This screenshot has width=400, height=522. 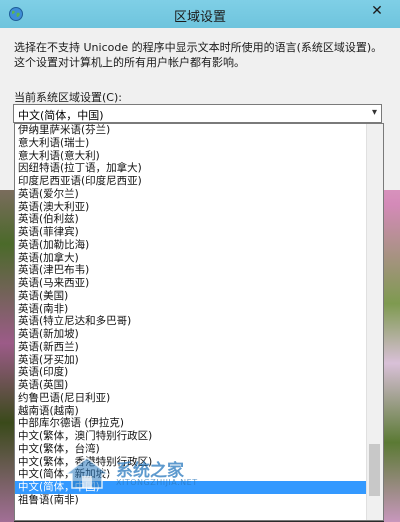 I want to click on chevron-down-icon: ▾, so click(x=374, y=112).